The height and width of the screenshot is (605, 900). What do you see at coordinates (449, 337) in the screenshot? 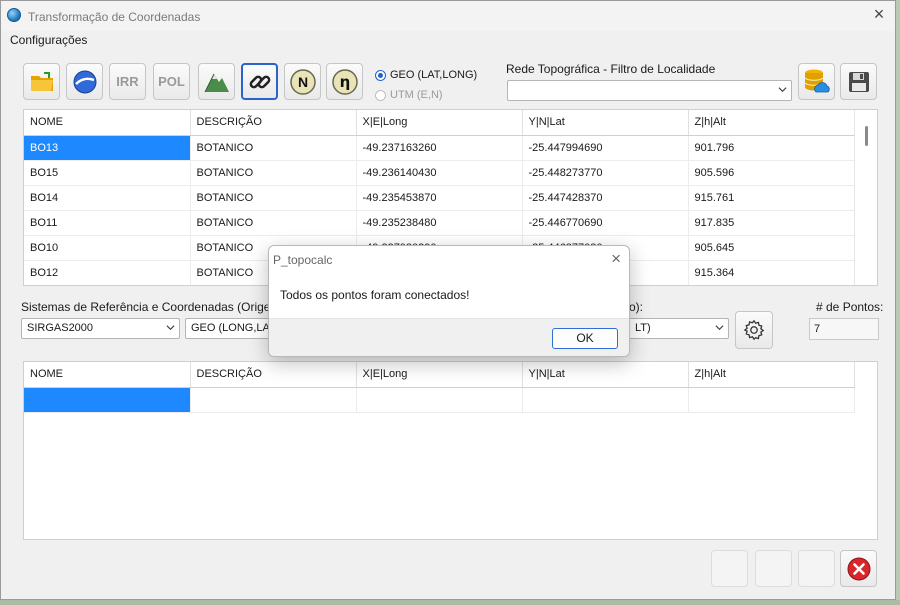
I see `dialog-footer: OK` at bounding box center [449, 337].